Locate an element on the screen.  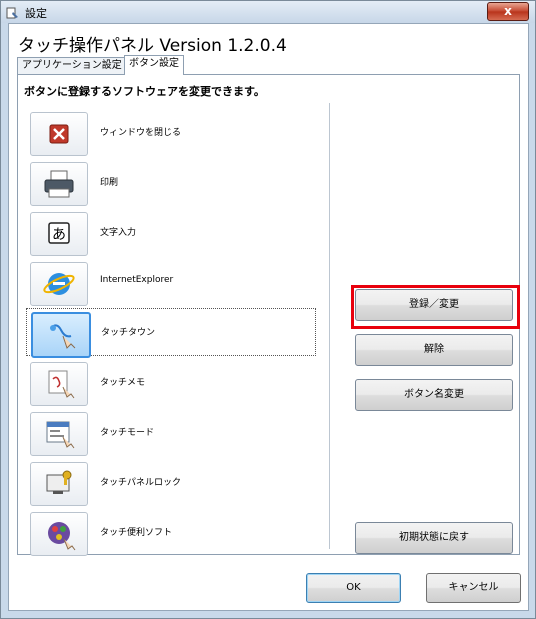
touch-panel-lock-icon is located at coordinates (59, 484).